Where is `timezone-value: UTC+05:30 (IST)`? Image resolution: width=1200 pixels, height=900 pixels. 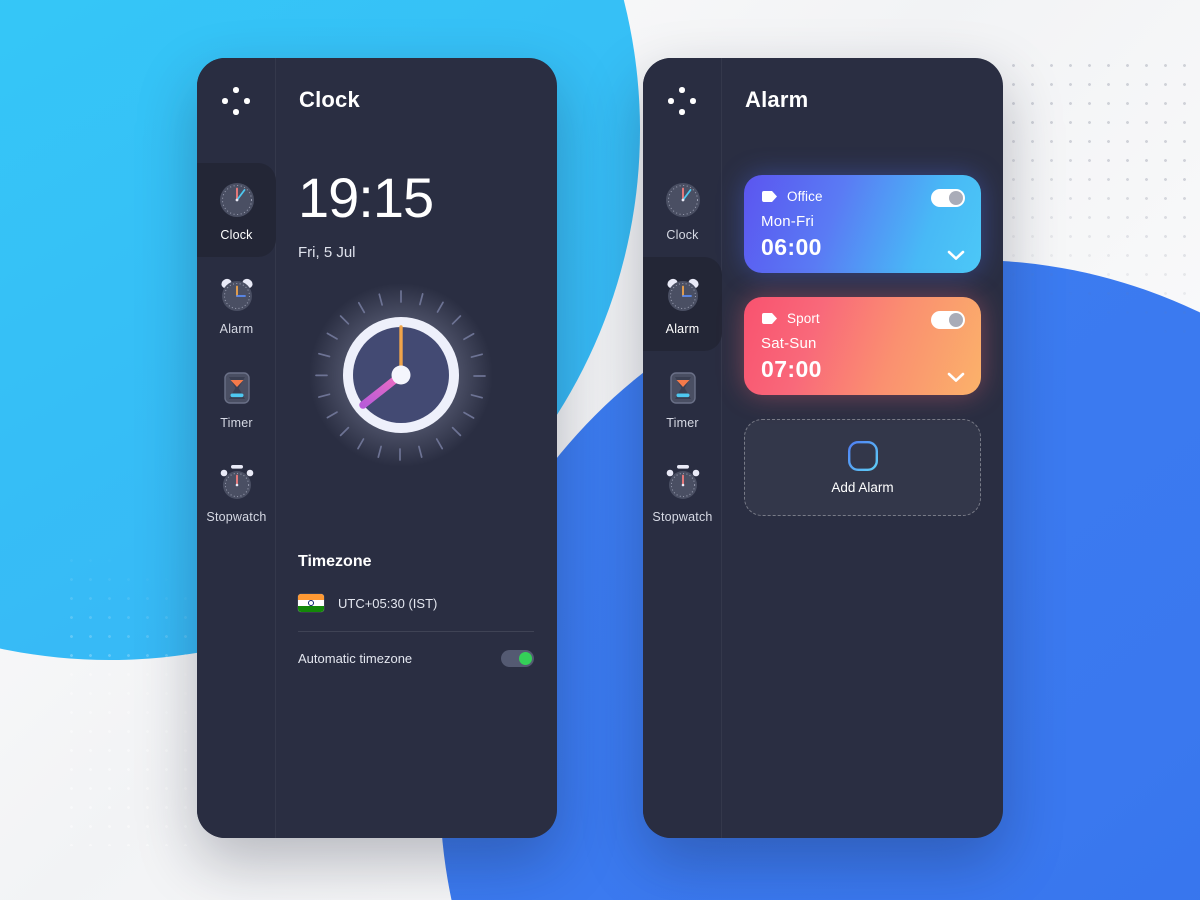
timezone-value: UTC+05:30 (IST) is located at coordinates (388, 603).